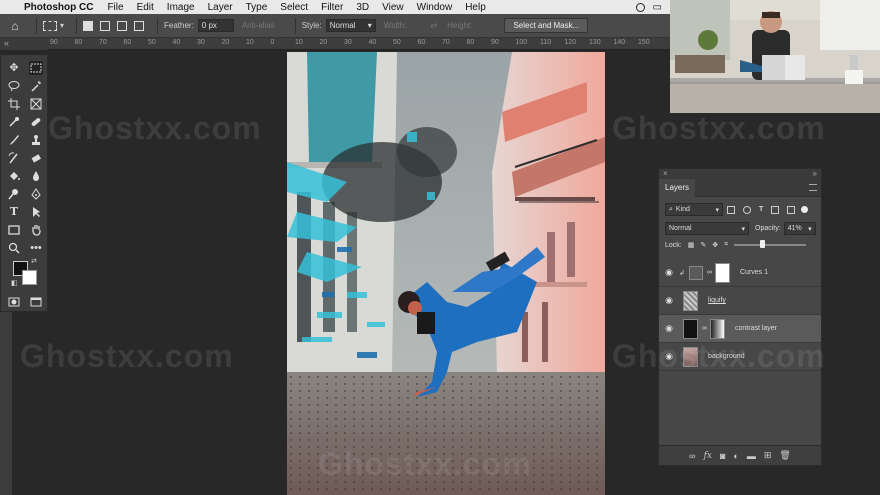 The width and height of the screenshot is (880, 495). Describe the element at coordinates (257, 7) in the screenshot. I see `menu-type: Type` at that location.